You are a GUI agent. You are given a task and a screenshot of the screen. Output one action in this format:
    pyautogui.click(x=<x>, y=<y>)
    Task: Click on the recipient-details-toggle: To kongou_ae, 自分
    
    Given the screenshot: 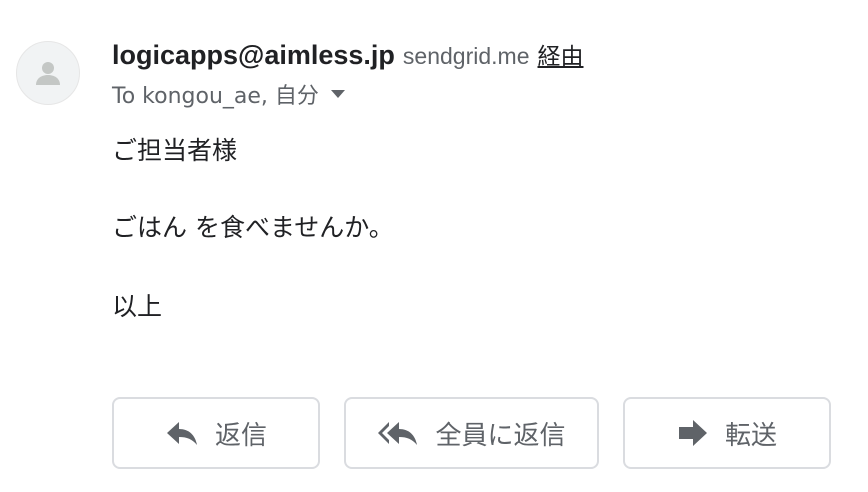 What is the action you would take?
    pyautogui.click(x=228, y=94)
    